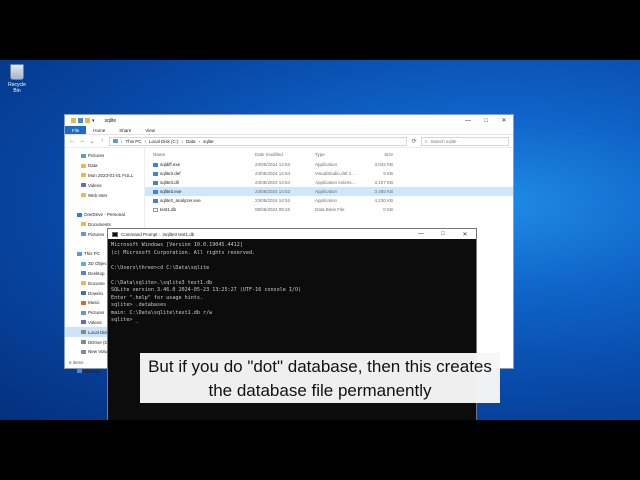  I want to click on column-size: Size, so click(378, 154).